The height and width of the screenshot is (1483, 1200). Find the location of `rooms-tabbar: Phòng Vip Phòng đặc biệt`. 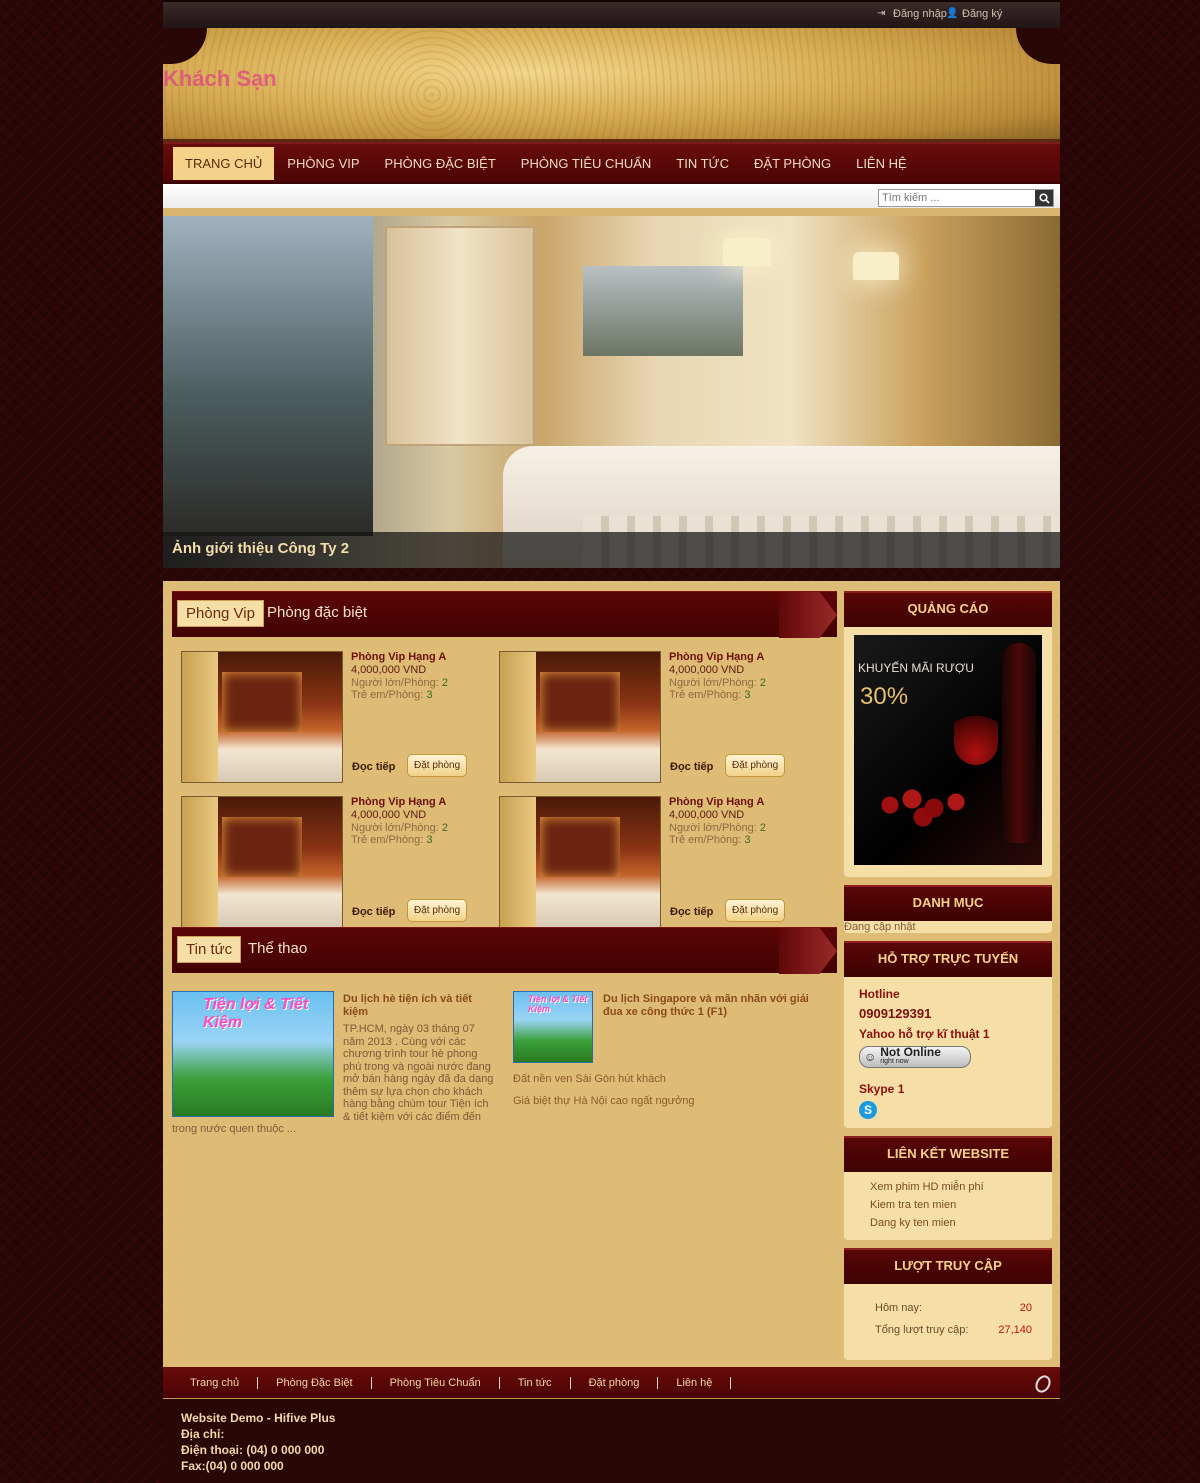

rooms-tabbar: Phòng Vip Phòng đặc biệt is located at coordinates (504, 614).